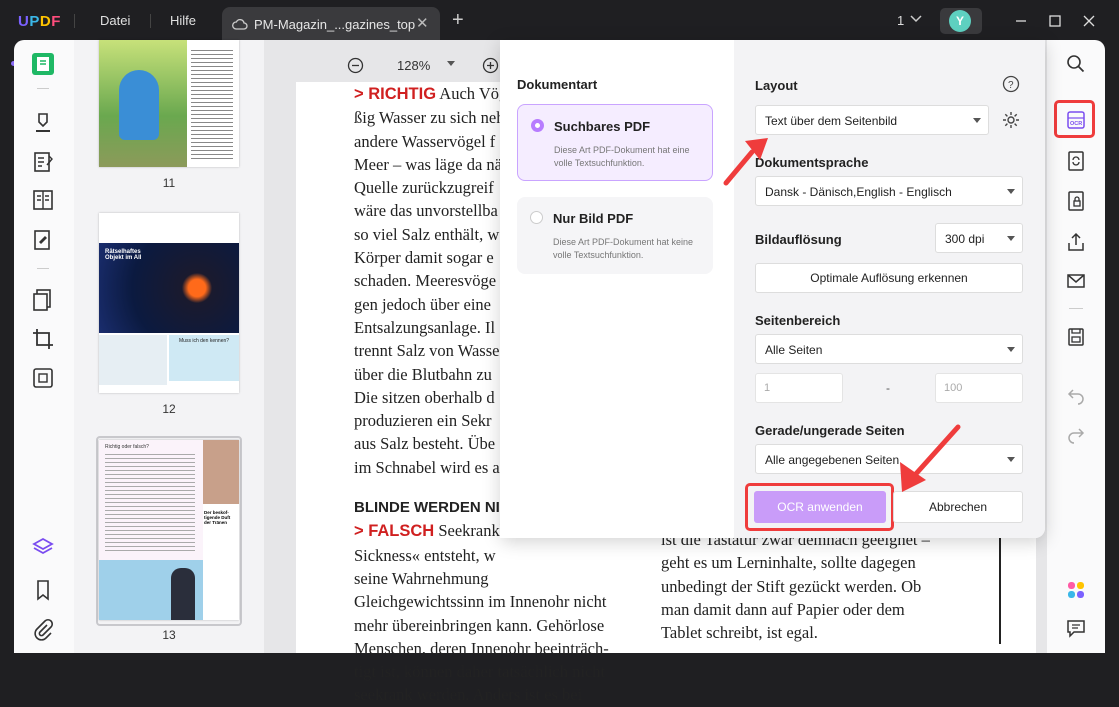  What do you see at coordinates (1089, 21) in the screenshot?
I see `close-window-icon` at bounding box center [1089, 21].